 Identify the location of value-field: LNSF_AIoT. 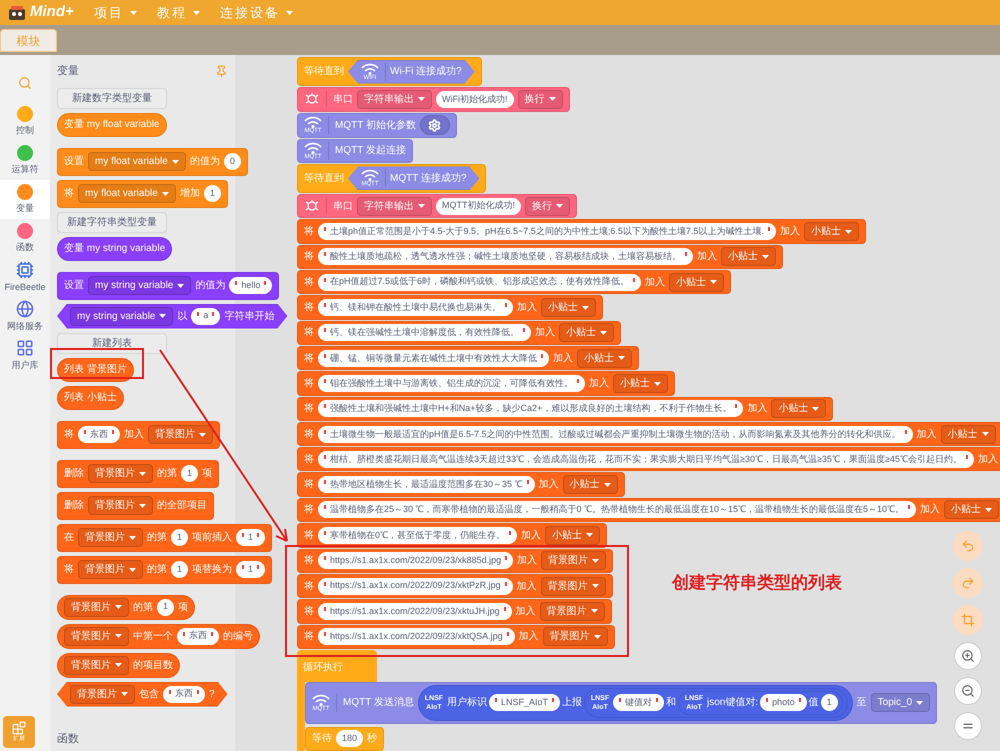
(524, 703).